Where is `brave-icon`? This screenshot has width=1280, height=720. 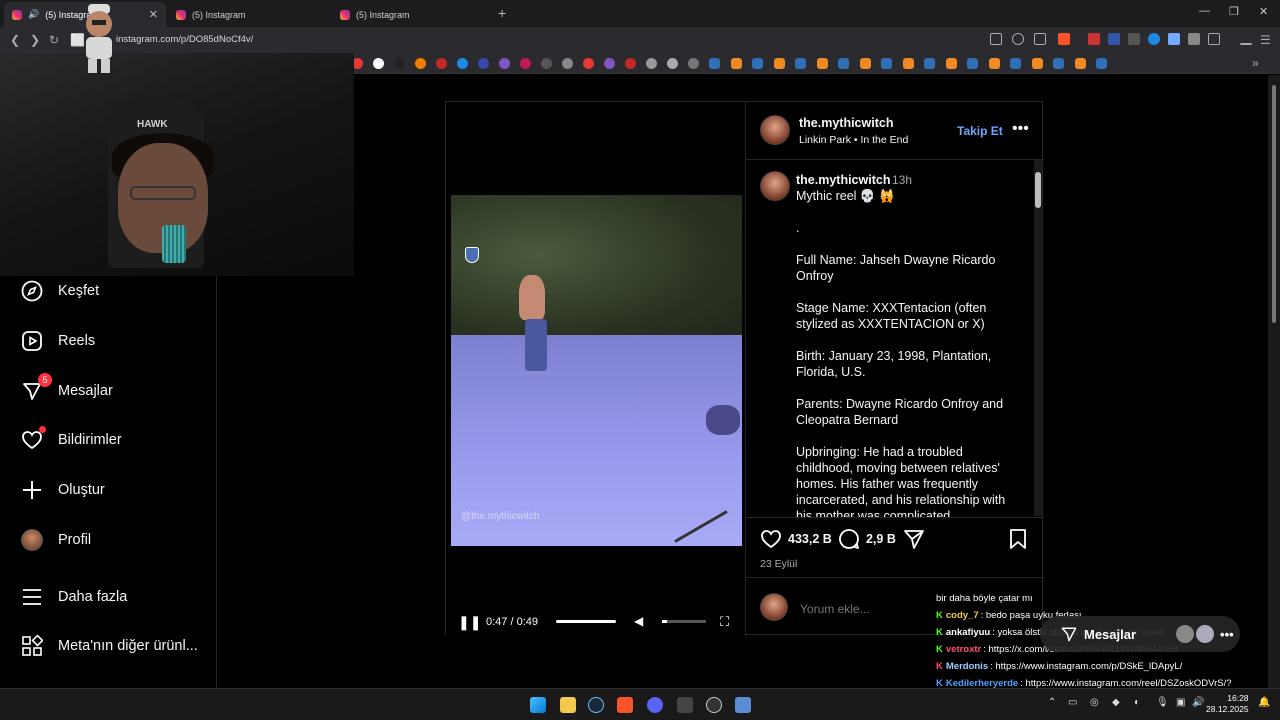 brave-icon is located at coordinates (625, 705).